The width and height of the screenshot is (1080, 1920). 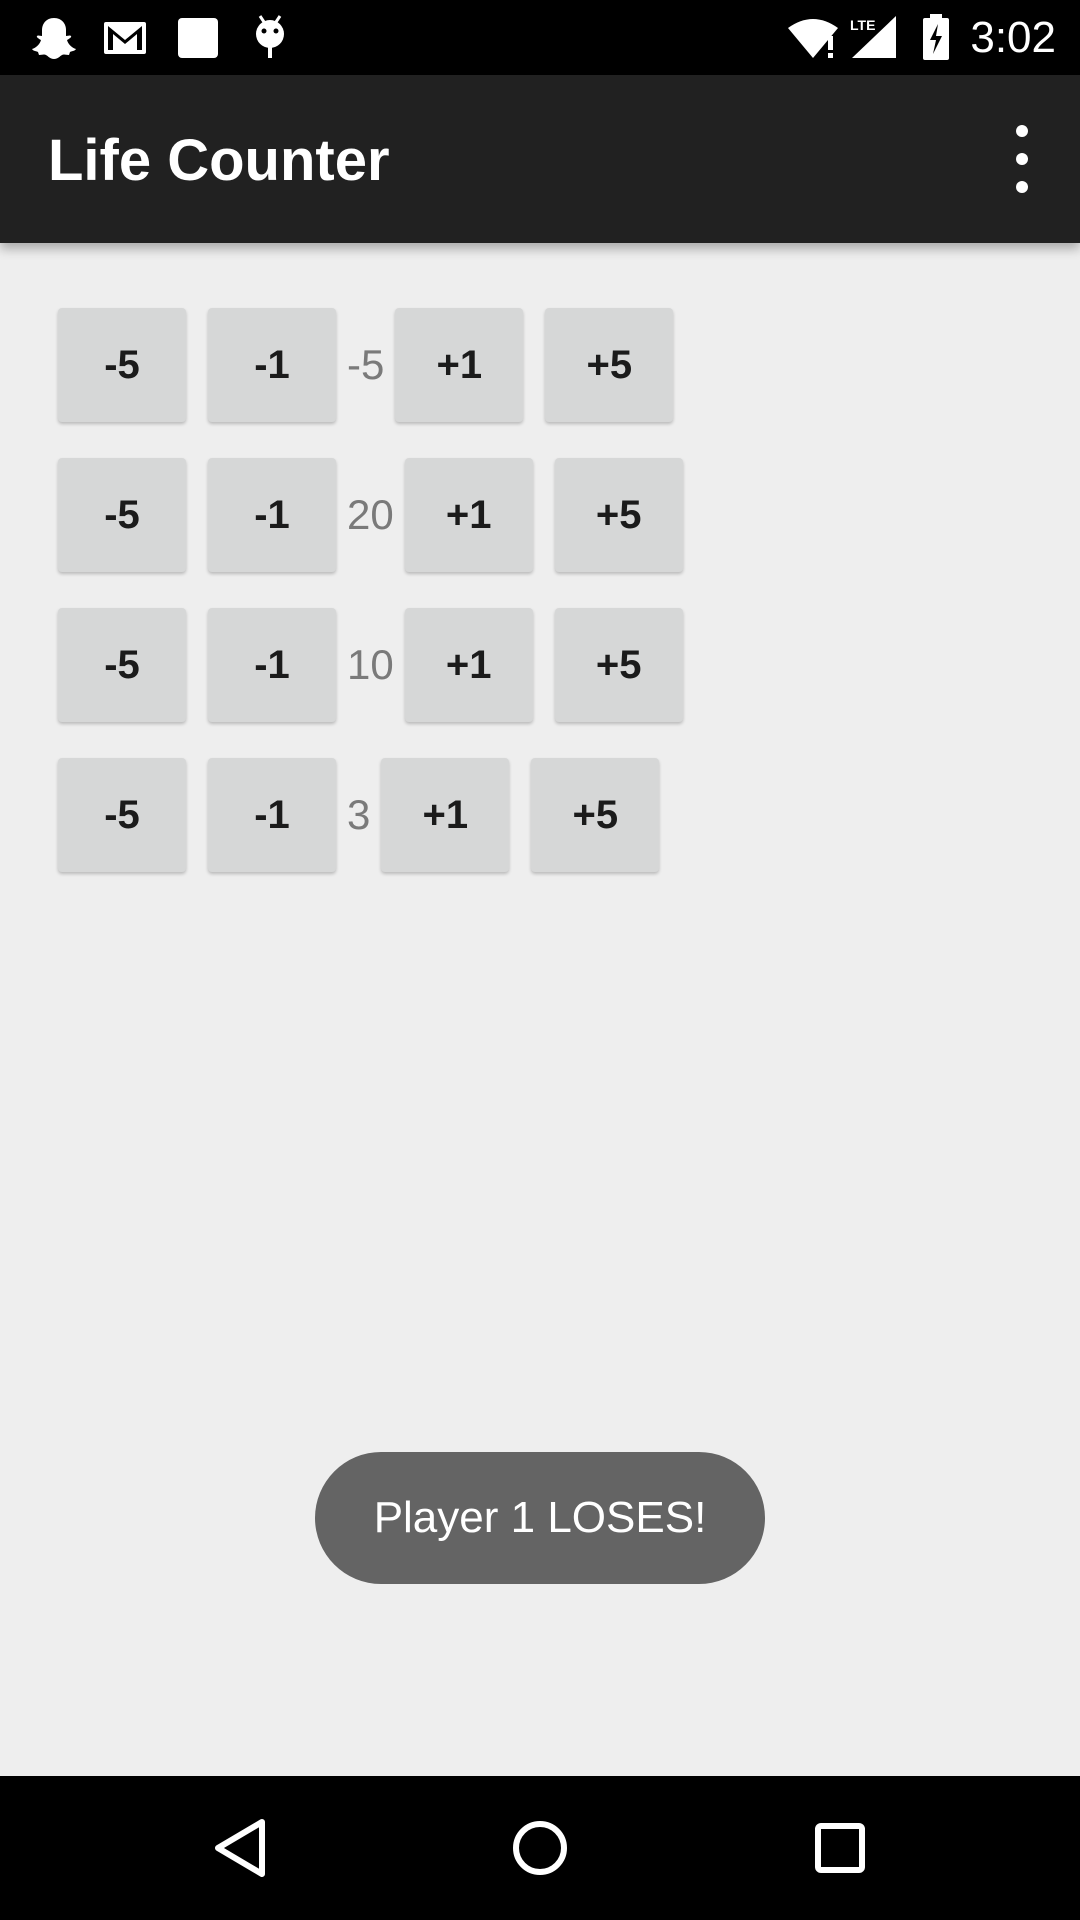 What do you see at coordinates (240, 1848) in the screenshot?
I see `back-icon` at bounding box center [240, 1848].